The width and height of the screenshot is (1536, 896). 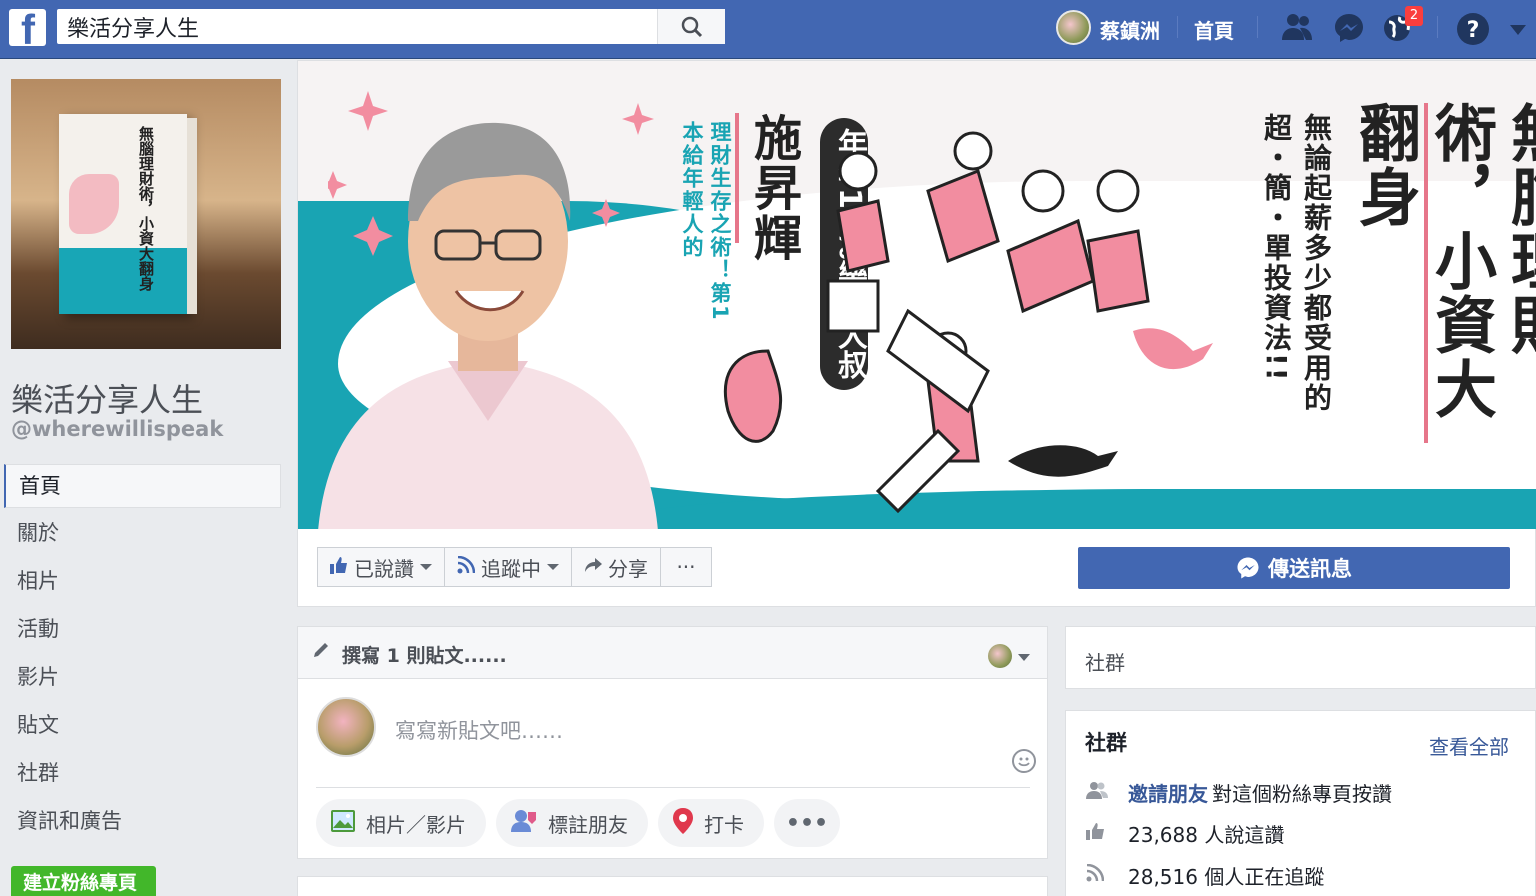 I want to click on nav-item-home: 首頁, so click(x=142, y=486).